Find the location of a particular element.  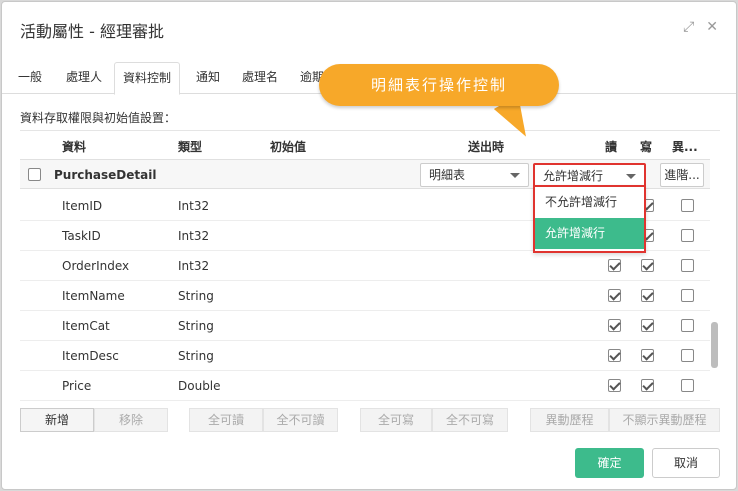

all-write-button: 全可寫 is located at coordinates (396, 420).